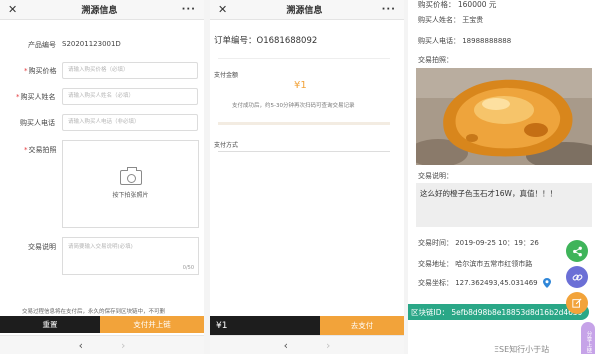  I want to click on location-pin-icon, so click(546, 283).